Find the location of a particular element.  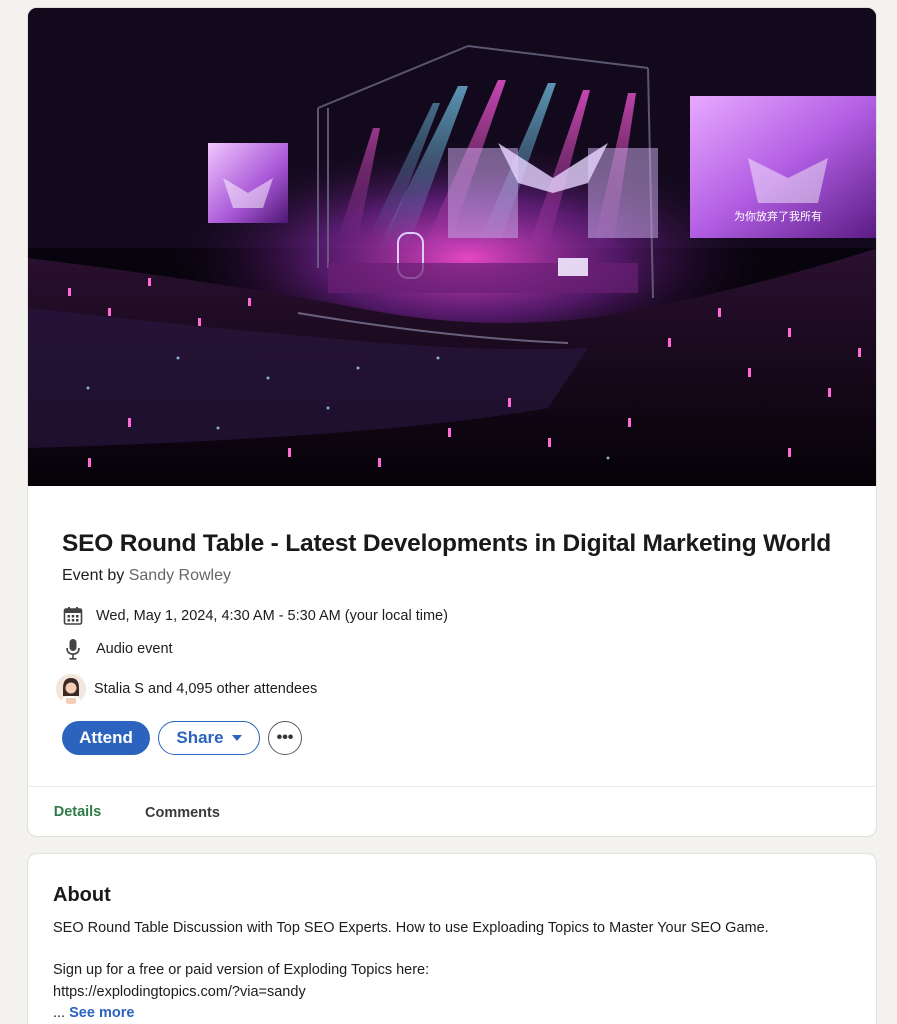

share-button: Share is located at coordinates (209, 738).